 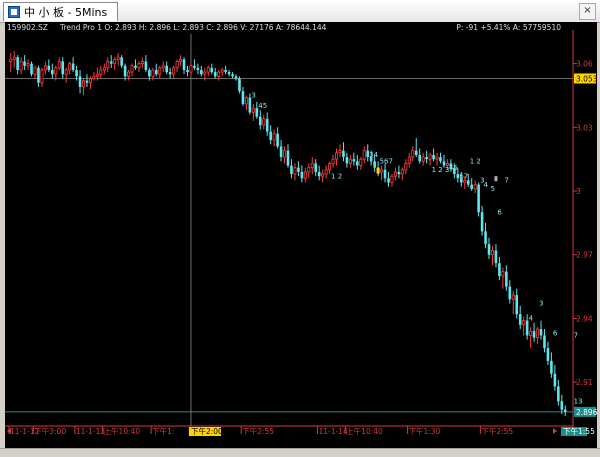 What do you see at coordinates (587, 11) in the screenshot?
I see `close-button: ×` at bounding box center [587, 11].